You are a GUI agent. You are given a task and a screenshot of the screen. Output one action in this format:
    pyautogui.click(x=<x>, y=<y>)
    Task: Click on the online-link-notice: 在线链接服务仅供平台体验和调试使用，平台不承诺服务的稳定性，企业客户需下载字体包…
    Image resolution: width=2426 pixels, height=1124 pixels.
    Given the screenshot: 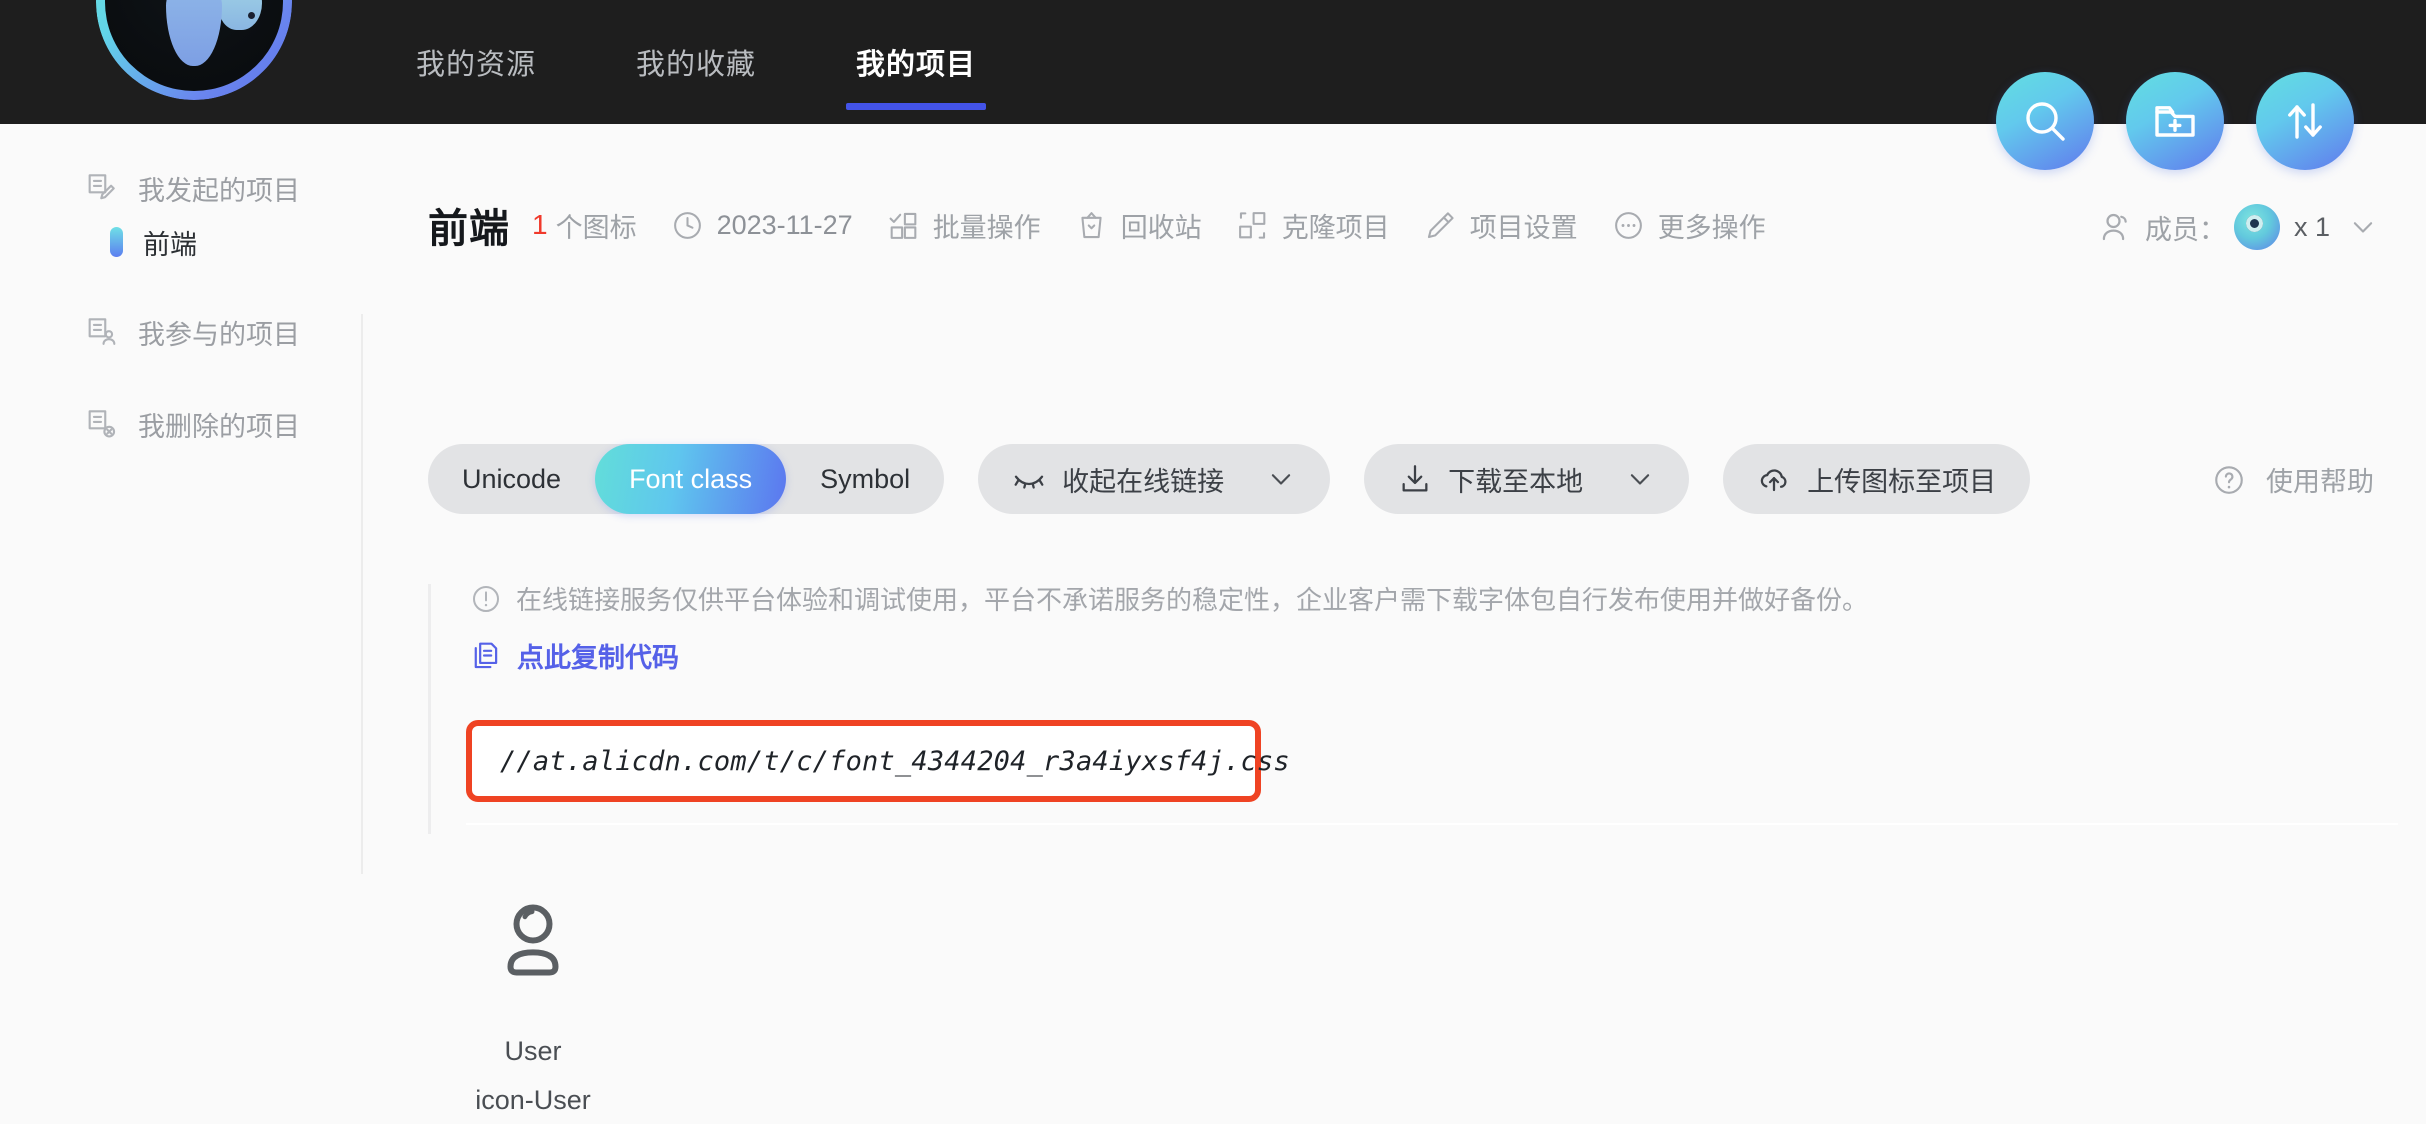 What is the action you would take?
    pyautogui.click(x=1169, y=598)
    